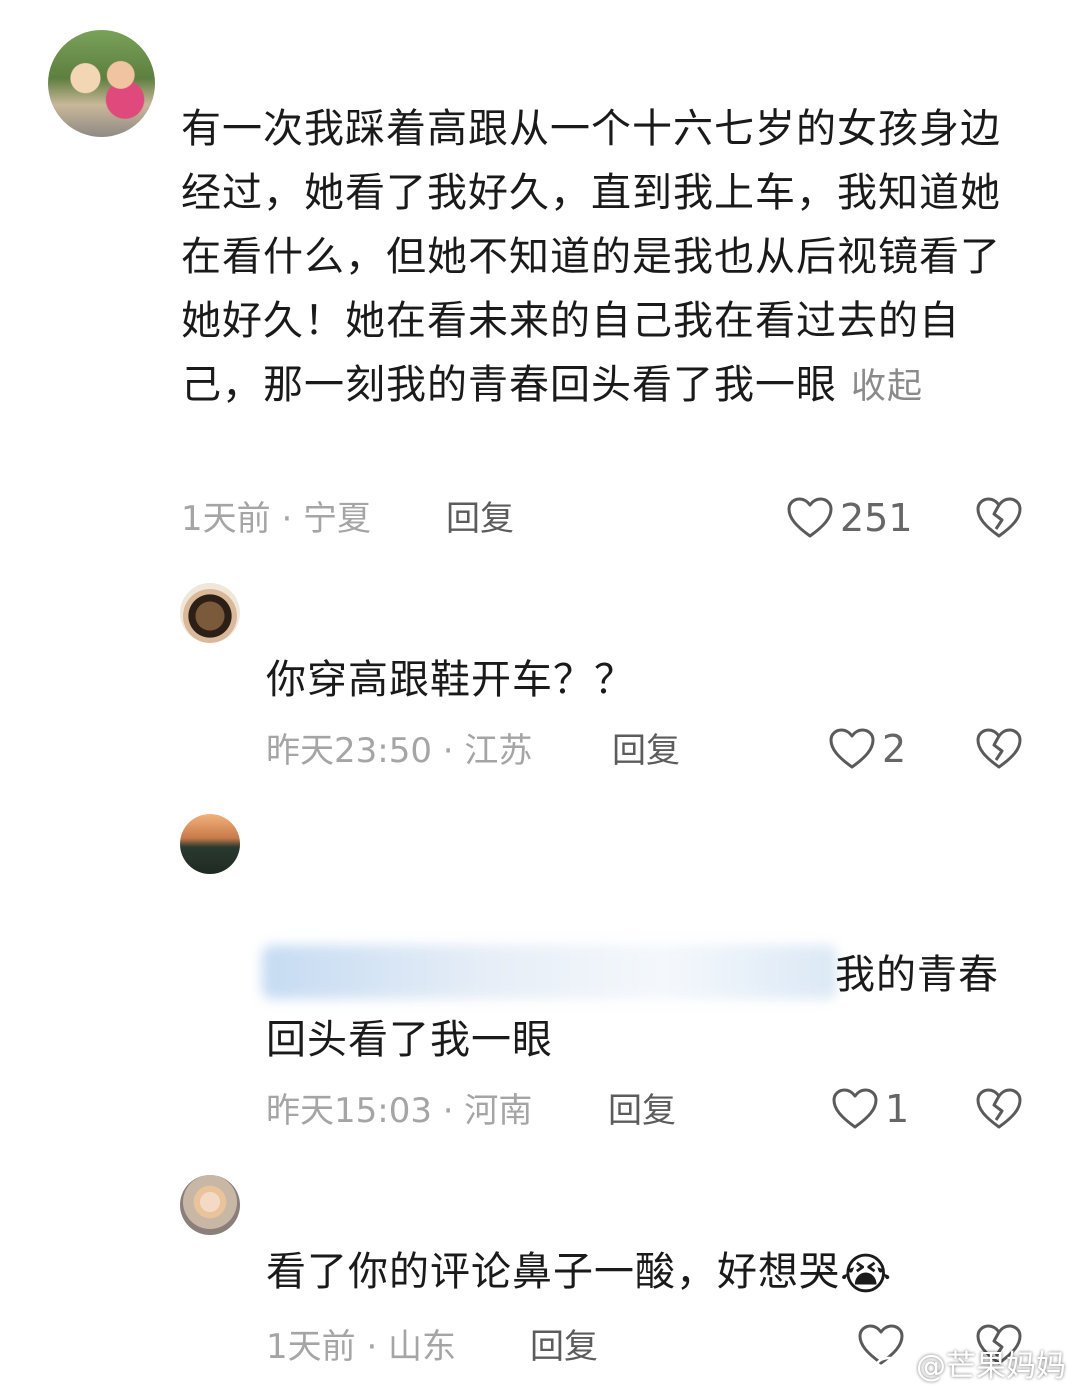  I want to click on reply-meta: 1天前 · 山东, so click(361, 1347).